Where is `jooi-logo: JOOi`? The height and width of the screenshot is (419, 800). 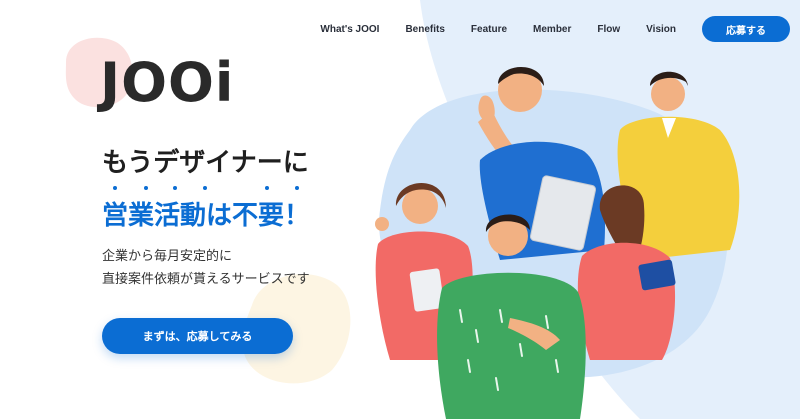
jooi-logo: JOOi is located at coordinates (167, 82).